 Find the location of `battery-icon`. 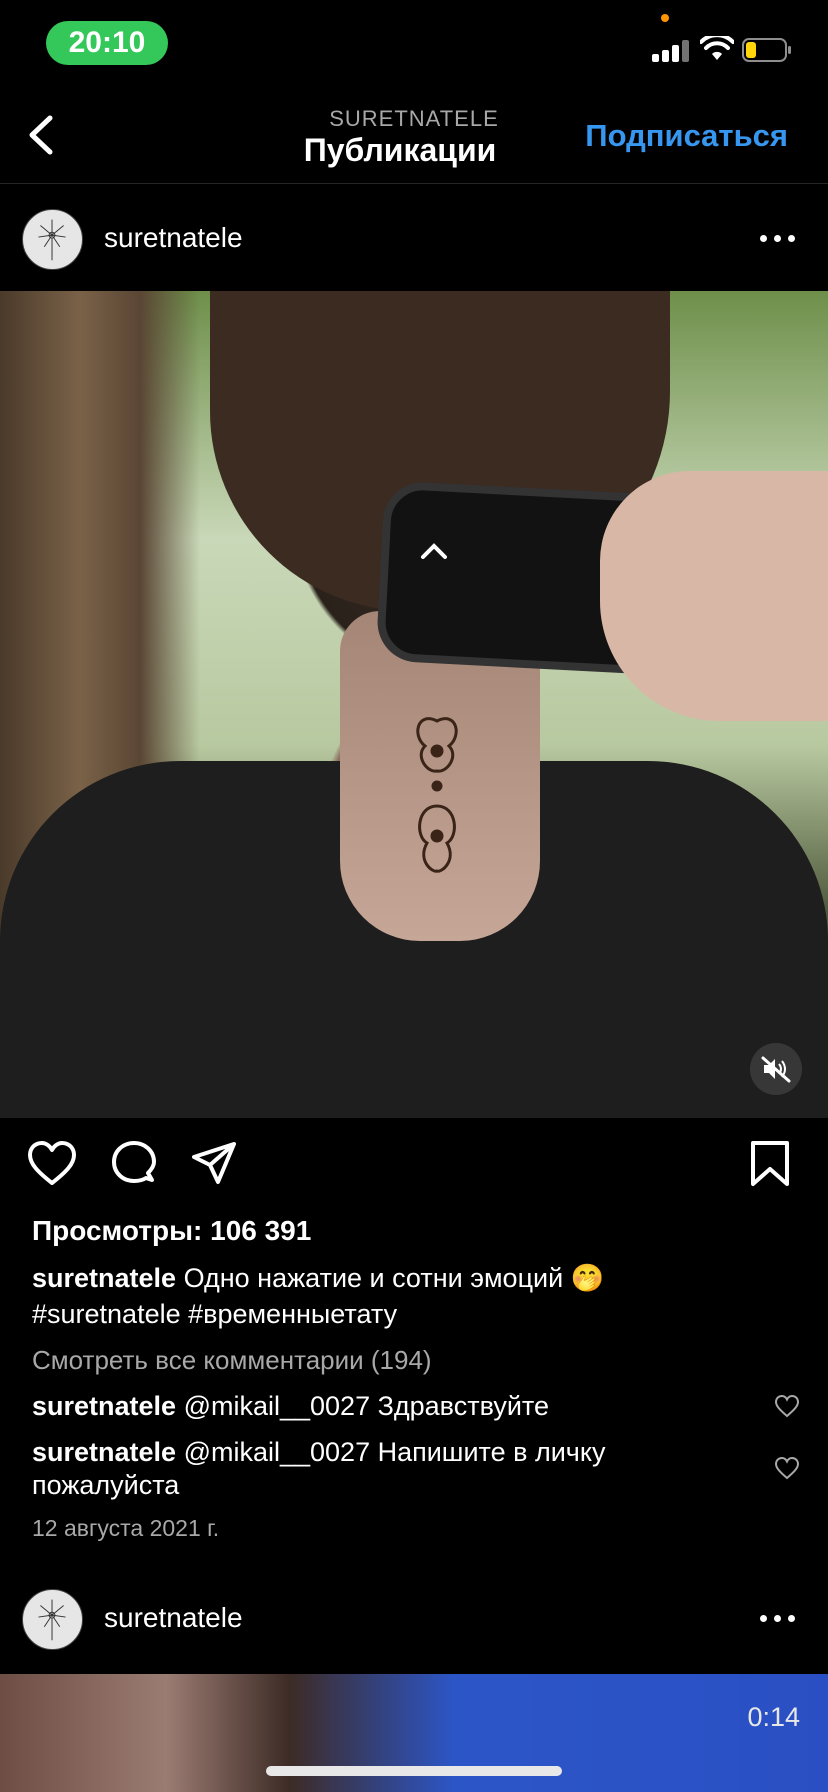

battery-icon is located at coordinates (766, 50).